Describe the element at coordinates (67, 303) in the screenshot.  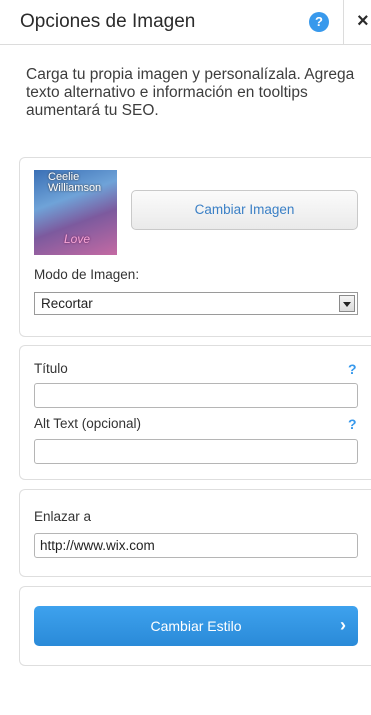
I see `image-mode-value: Recortar` at that location.